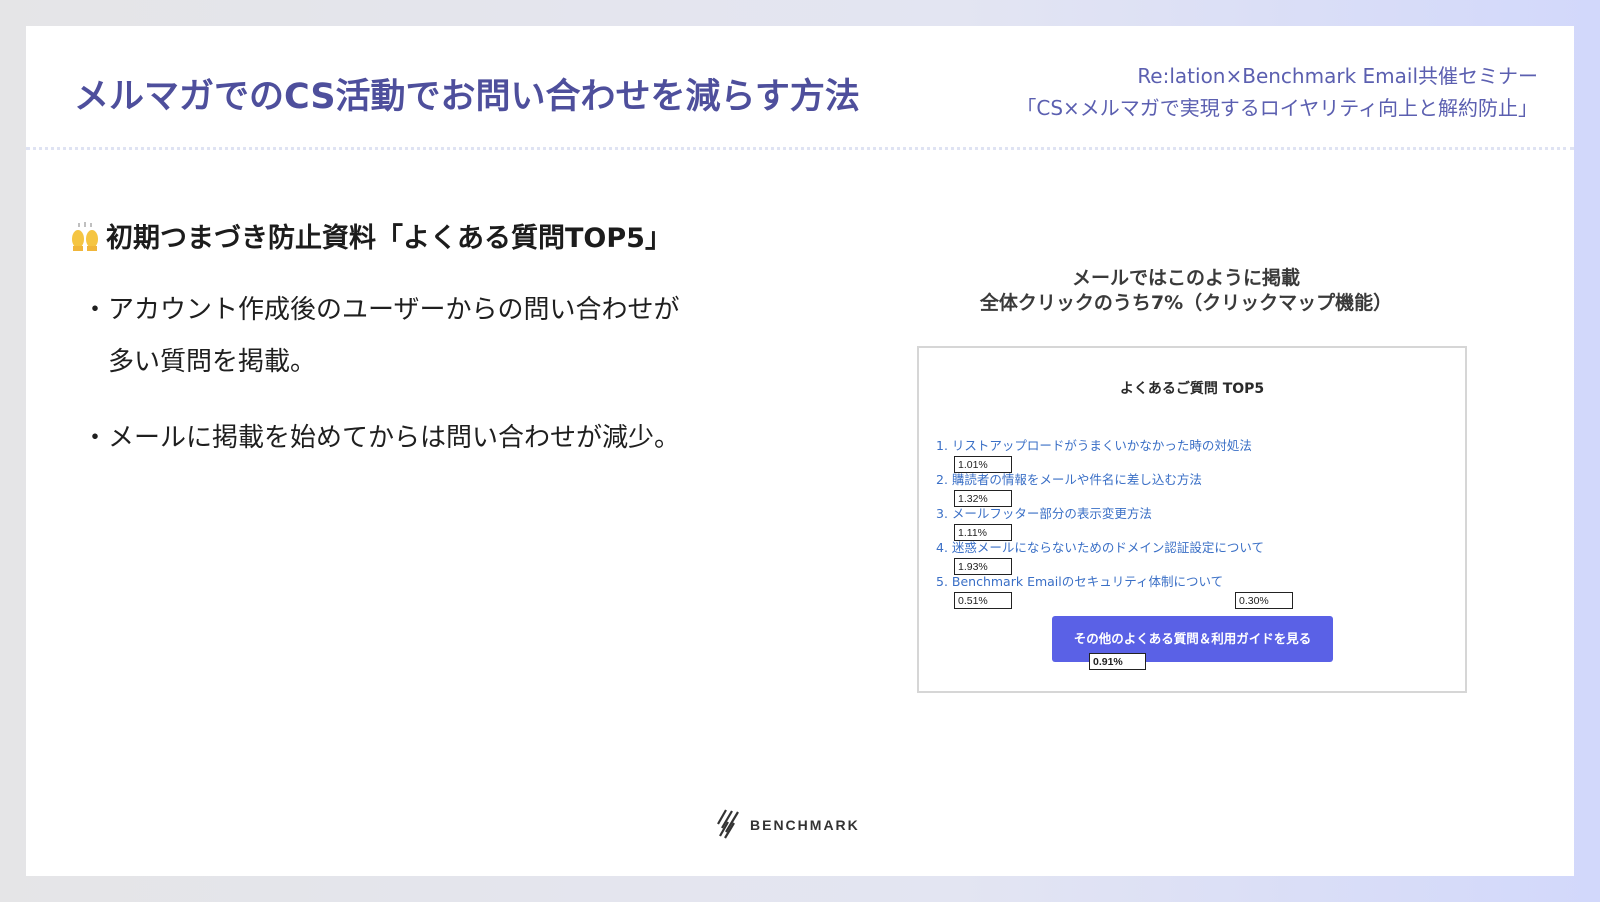  Describe the element at coordinates (730, 825) in the screenshot. I see `benchmark-logo-icon` at that location.